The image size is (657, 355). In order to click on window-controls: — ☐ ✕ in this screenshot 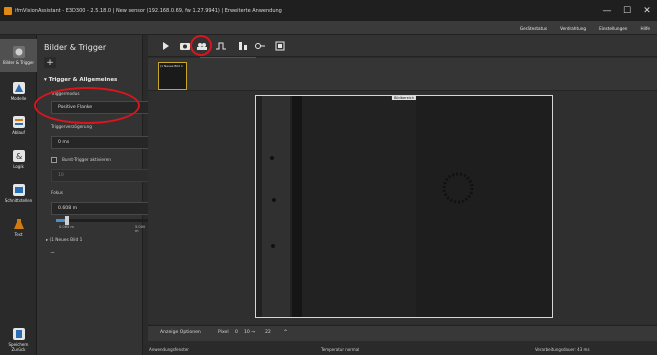, I will do `click(627, 10)`.